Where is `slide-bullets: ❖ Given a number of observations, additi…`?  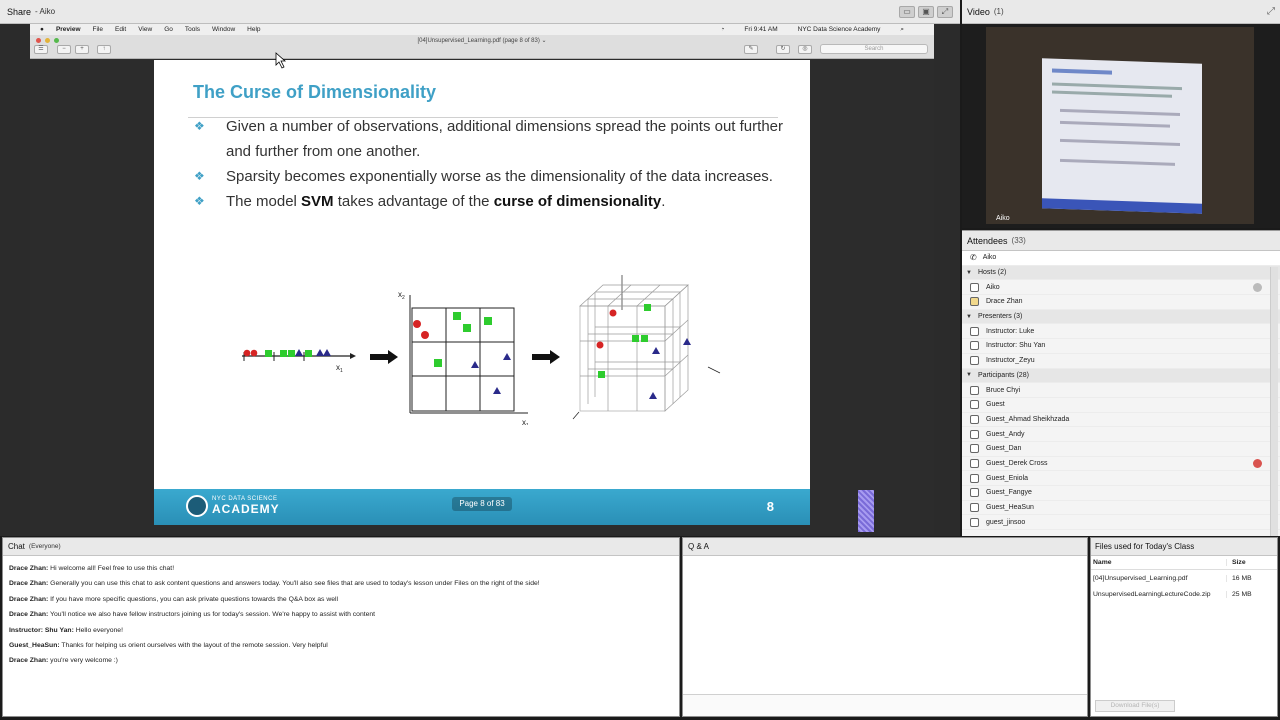 slide-bullets: ❖ Given a number of observations, additi… is located at coordinates (489, 164).